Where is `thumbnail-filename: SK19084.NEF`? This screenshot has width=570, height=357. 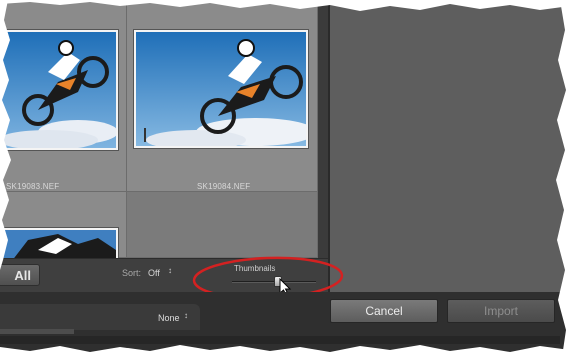
thumbnail-filename: SK19084.NEF is located at coordinates (224, 186).